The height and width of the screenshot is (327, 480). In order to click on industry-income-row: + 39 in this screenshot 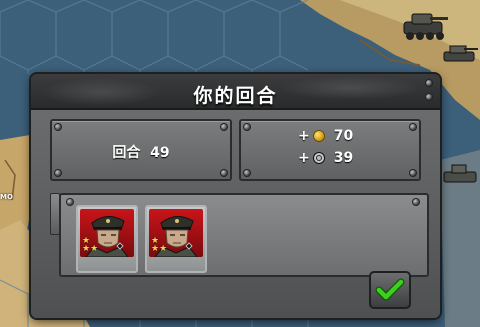, I will do `click(325, 158)`.